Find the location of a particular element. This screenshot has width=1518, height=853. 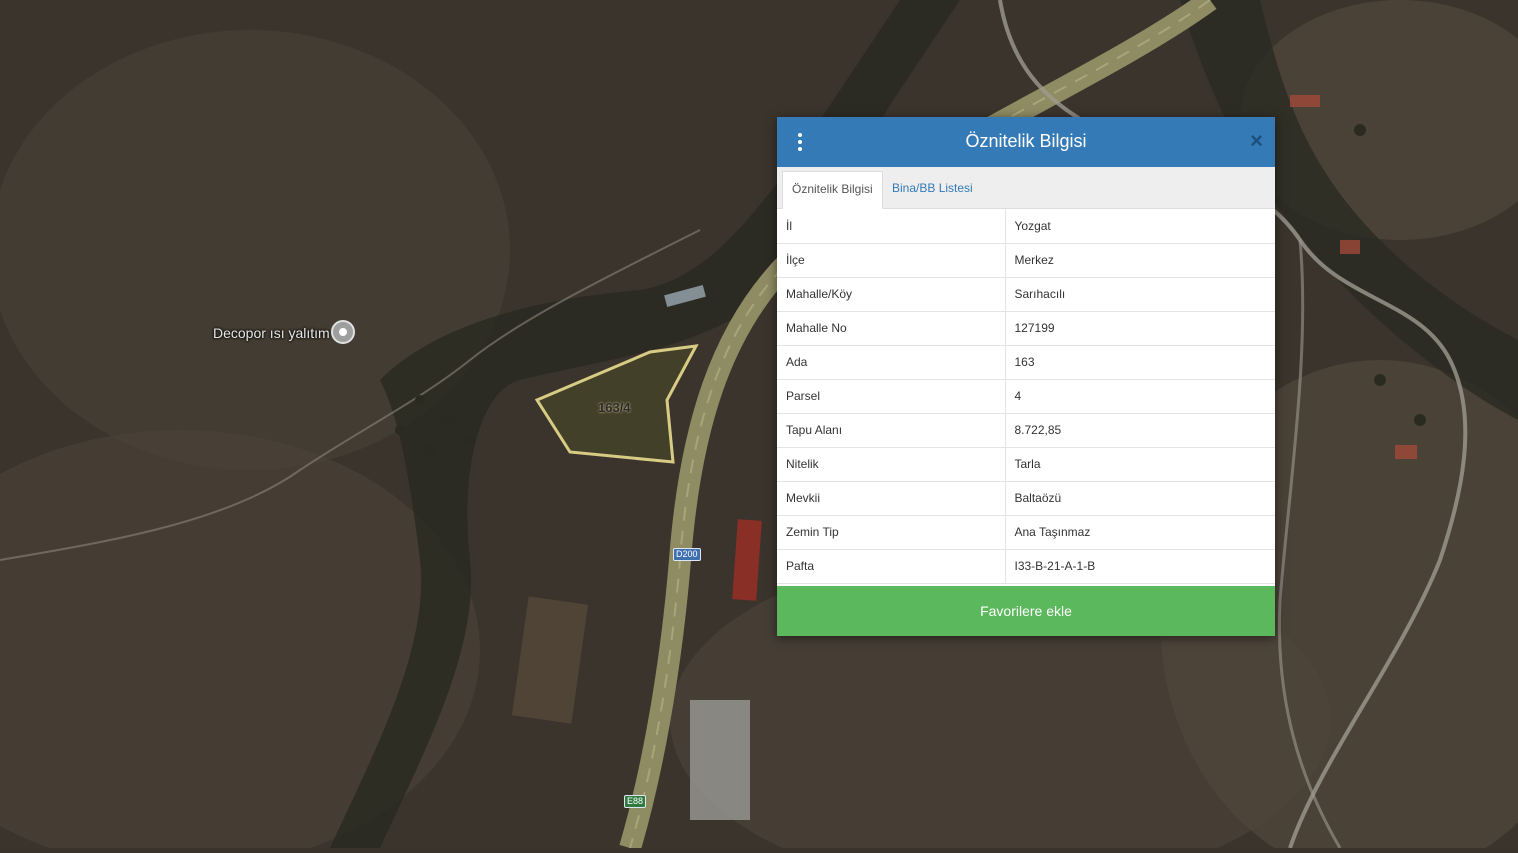

attribute-value: Ana Taşınmaz is located at coordinates (1140, 532).